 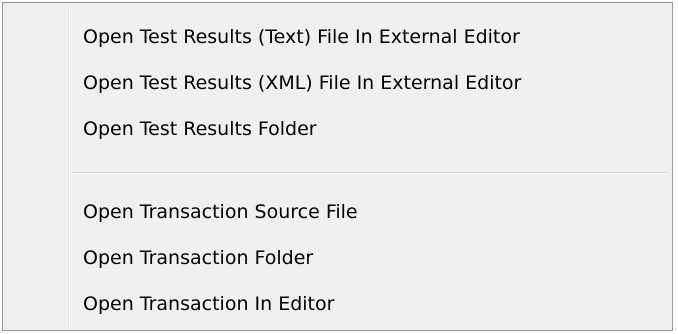 I want to click on menu-item-open-test-results-folder: Open Test Results Folder, so click(x=337, y=129).